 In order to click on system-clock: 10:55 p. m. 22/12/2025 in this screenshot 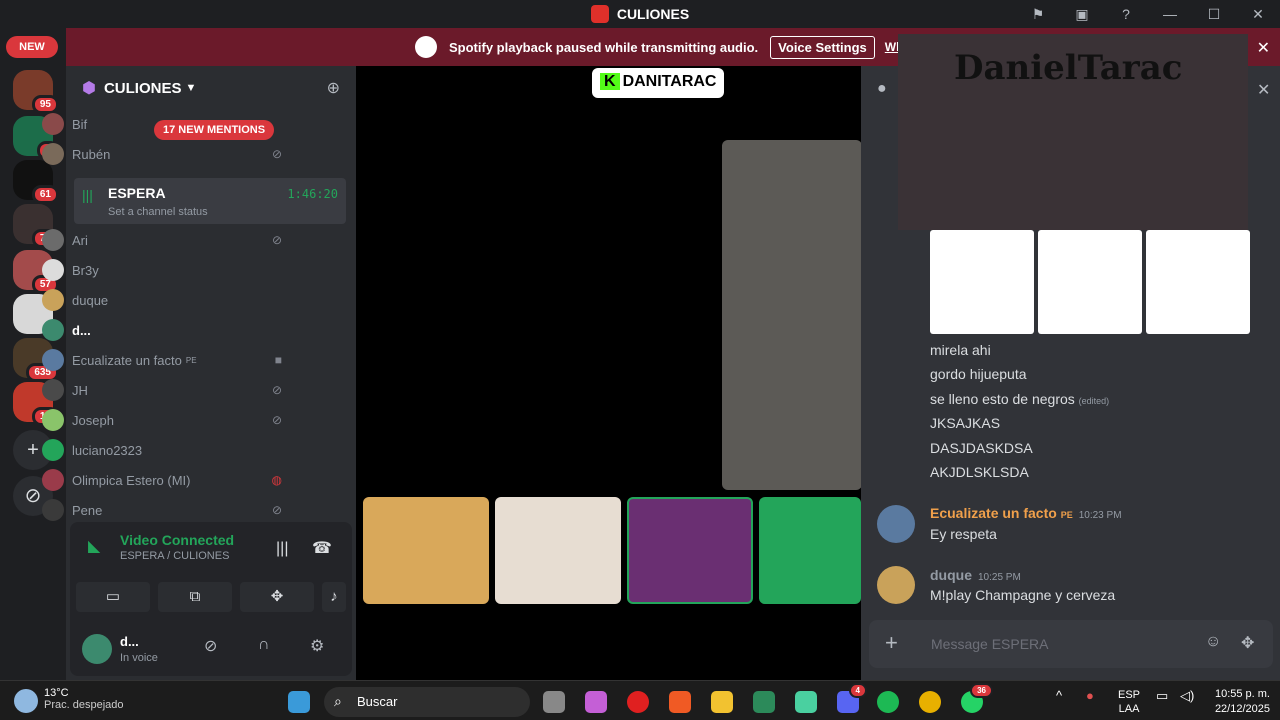, I will do `click(1242, 702)`.